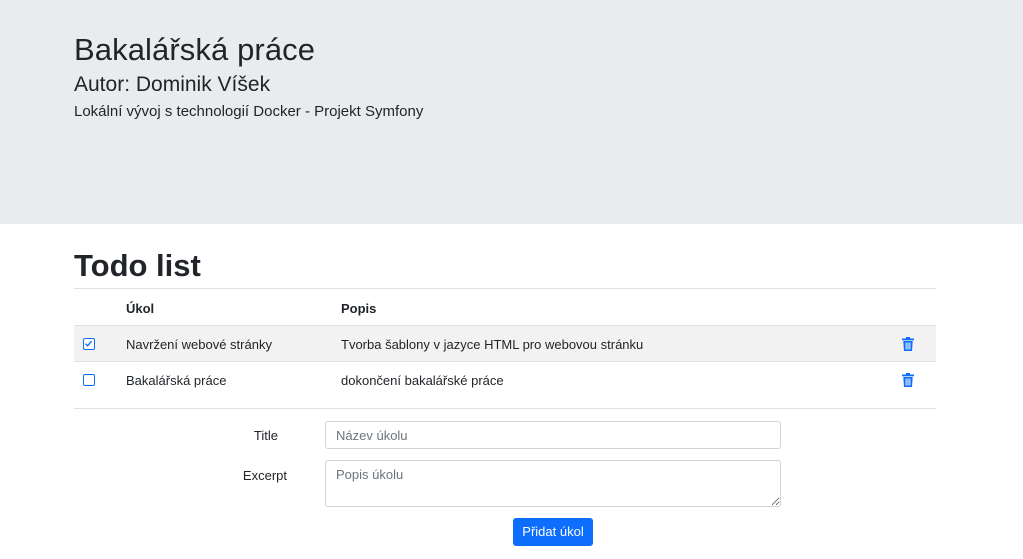  What do you see at coordinates (195, 49) in the screenshot?
I see `page-title: Bakalářská práce` at bounding box center [195, 49].